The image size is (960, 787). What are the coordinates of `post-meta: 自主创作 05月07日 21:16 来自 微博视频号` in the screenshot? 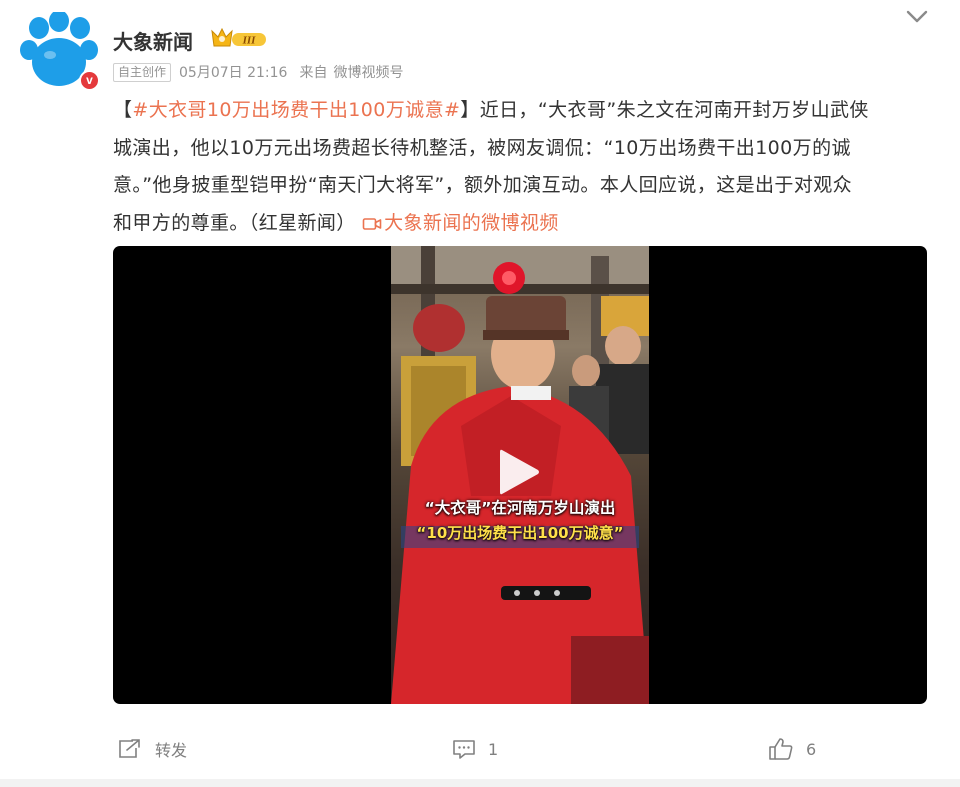 It's located at (258, 72).